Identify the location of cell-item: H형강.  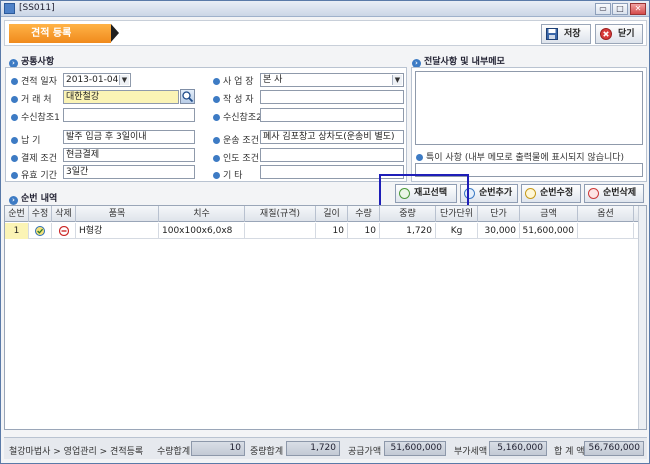
(117, 231).